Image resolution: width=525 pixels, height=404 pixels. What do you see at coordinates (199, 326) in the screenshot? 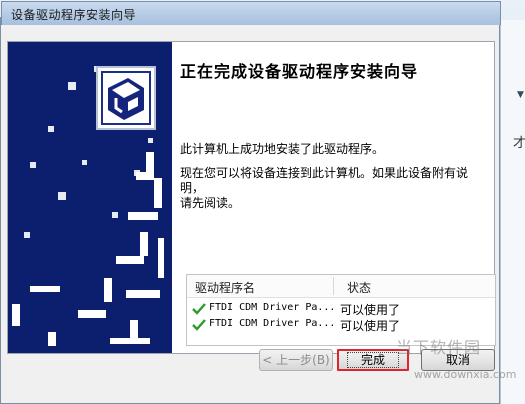
I see `check-icon` at bounding box center [199, 326].